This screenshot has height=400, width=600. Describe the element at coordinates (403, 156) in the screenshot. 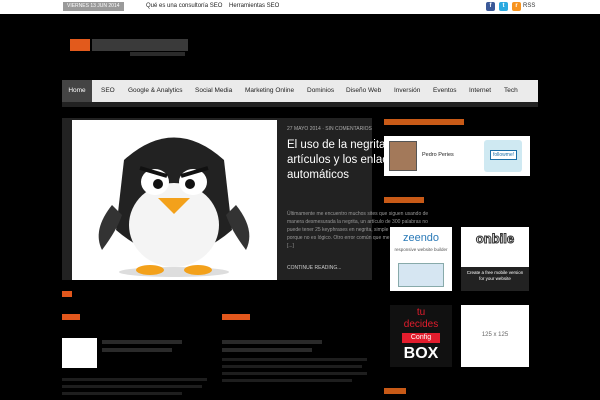

I see `author-avatar` at that location.